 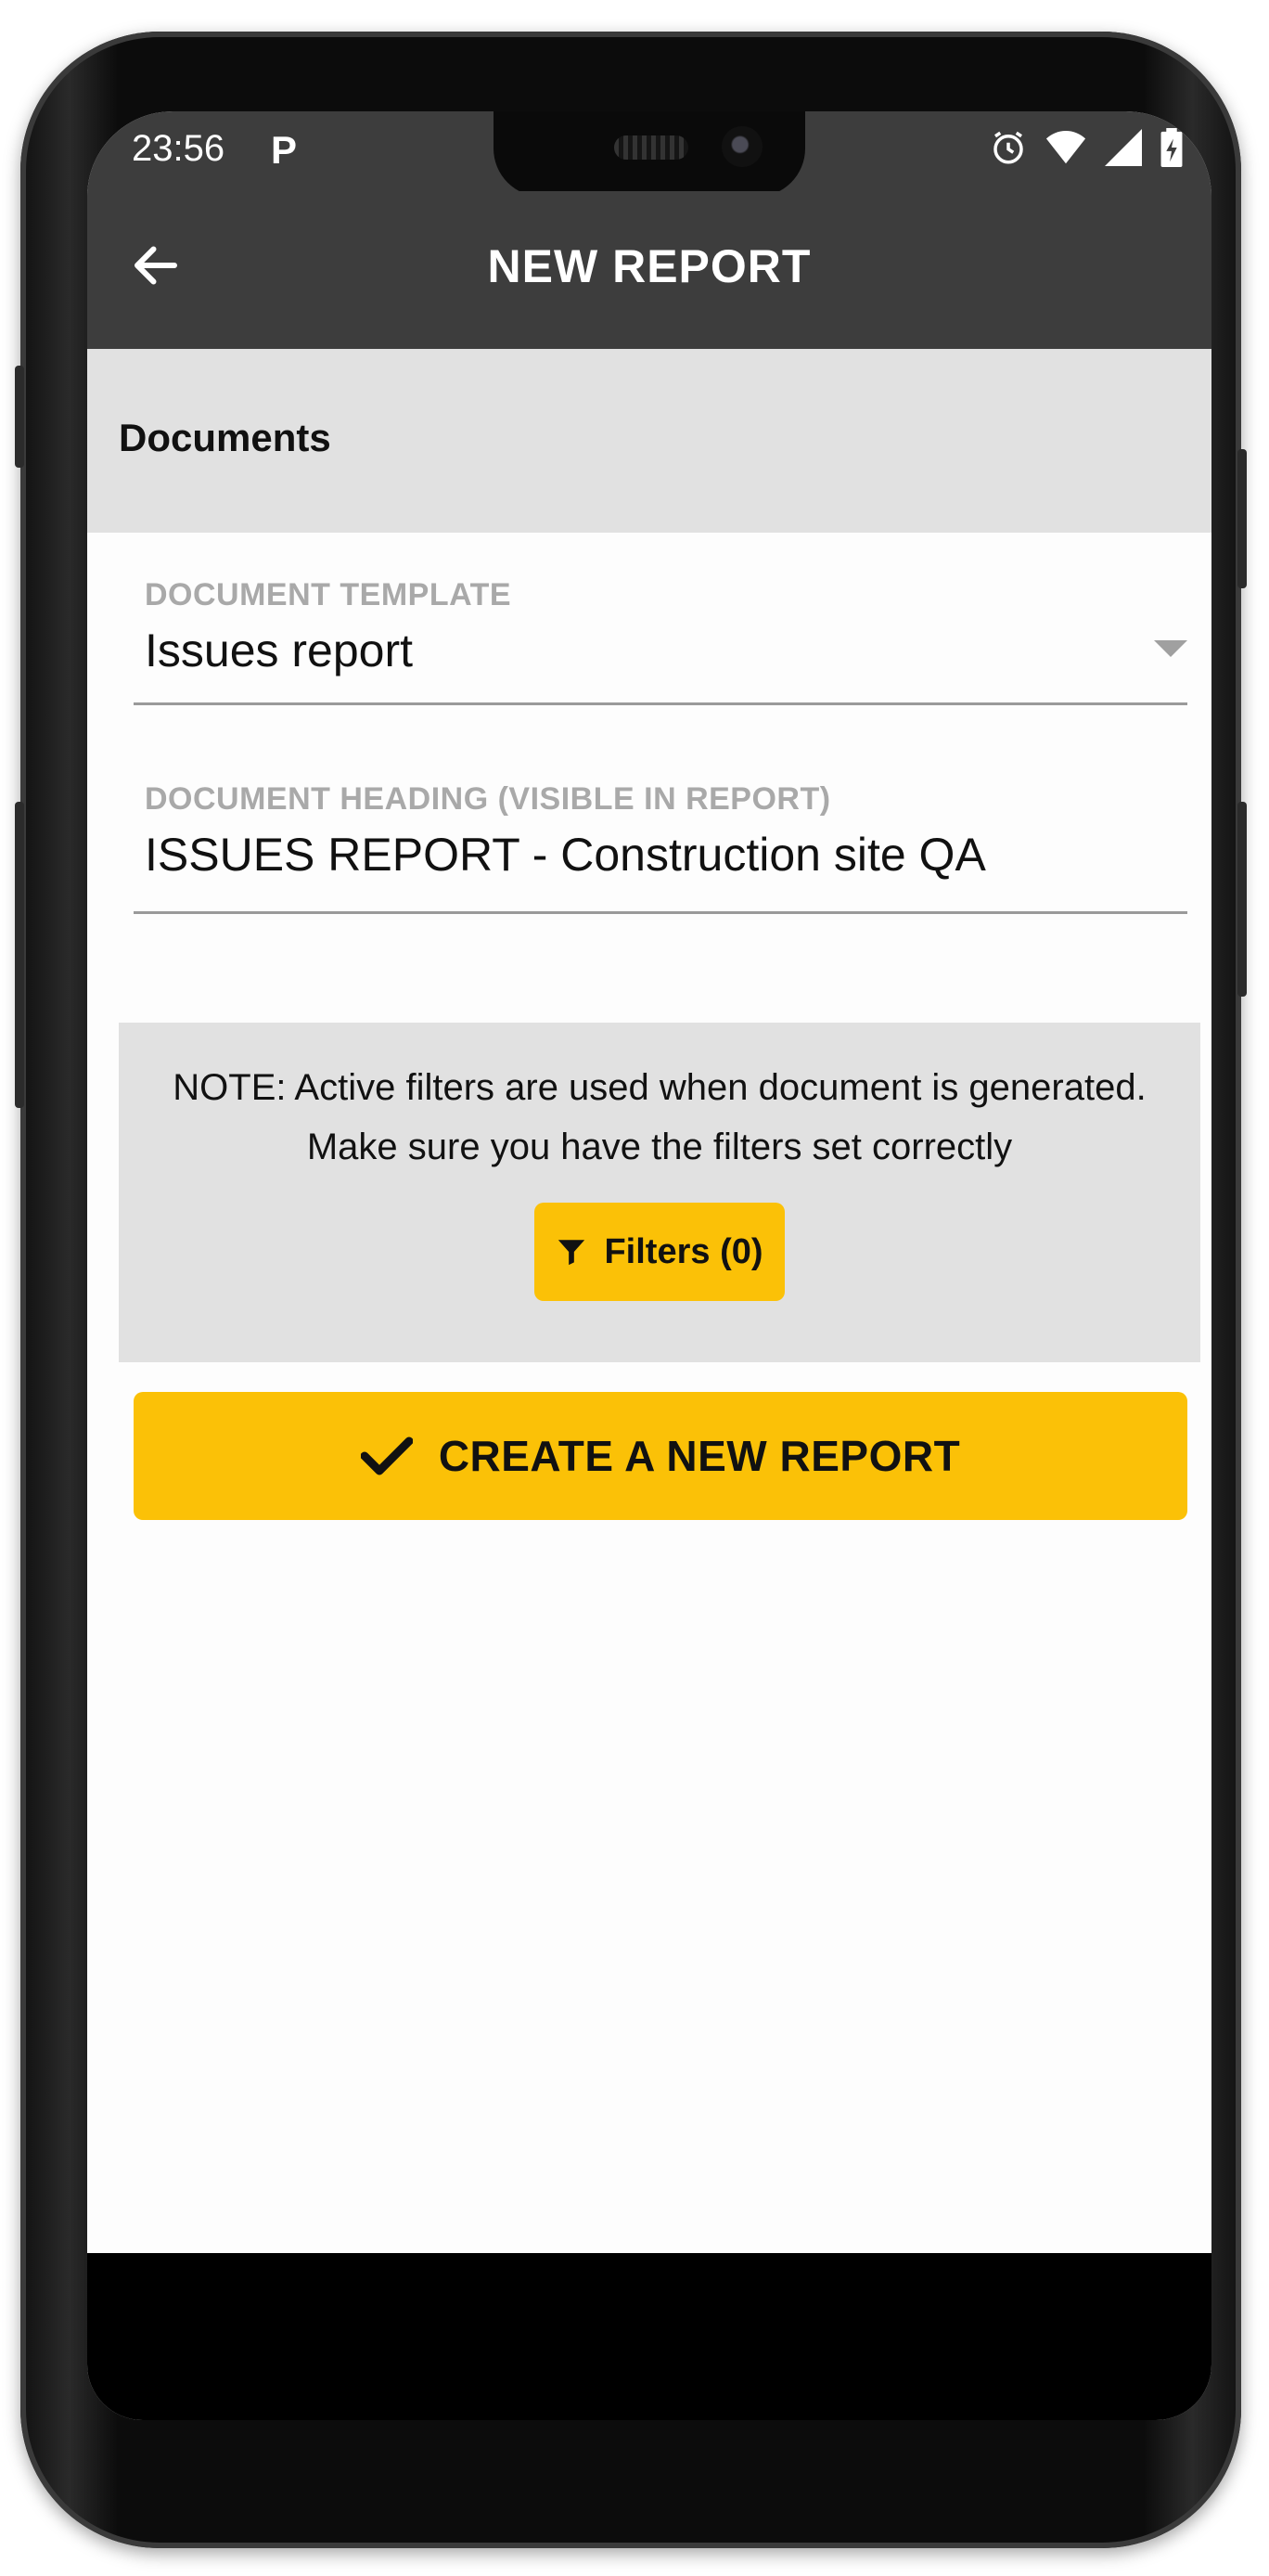 I want to click on filters-button-label: Filters (0), so click(x=684, y=1251).